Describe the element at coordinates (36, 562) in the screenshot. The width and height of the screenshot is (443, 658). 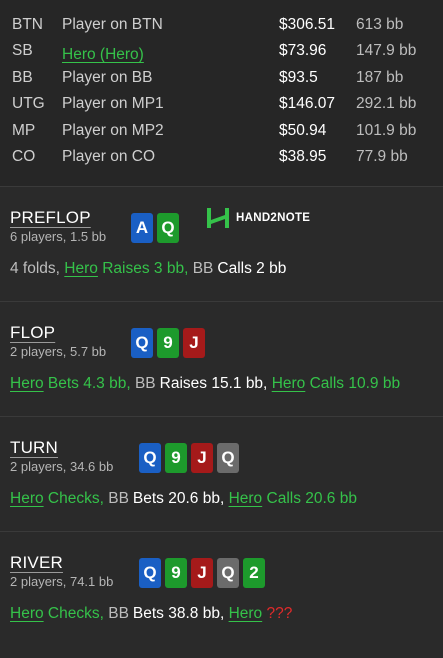
I see `street-title: RIVER` at that location.